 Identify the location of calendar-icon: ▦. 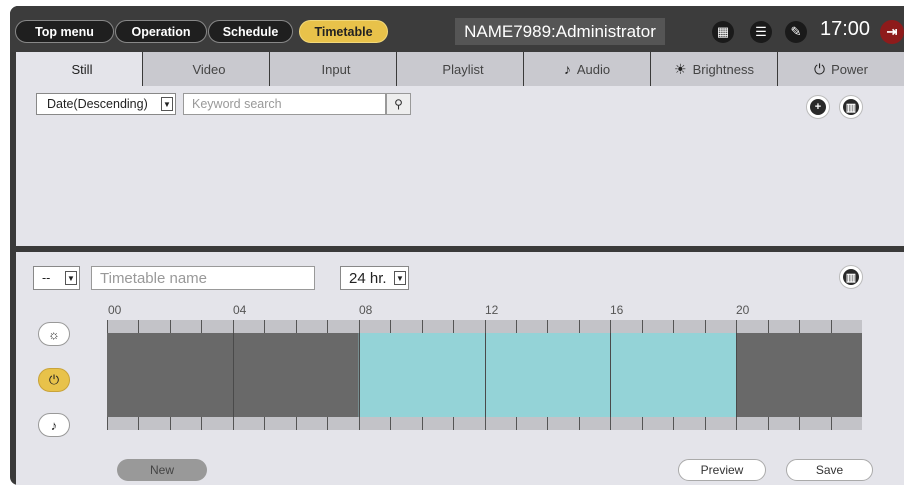
(723, 32).